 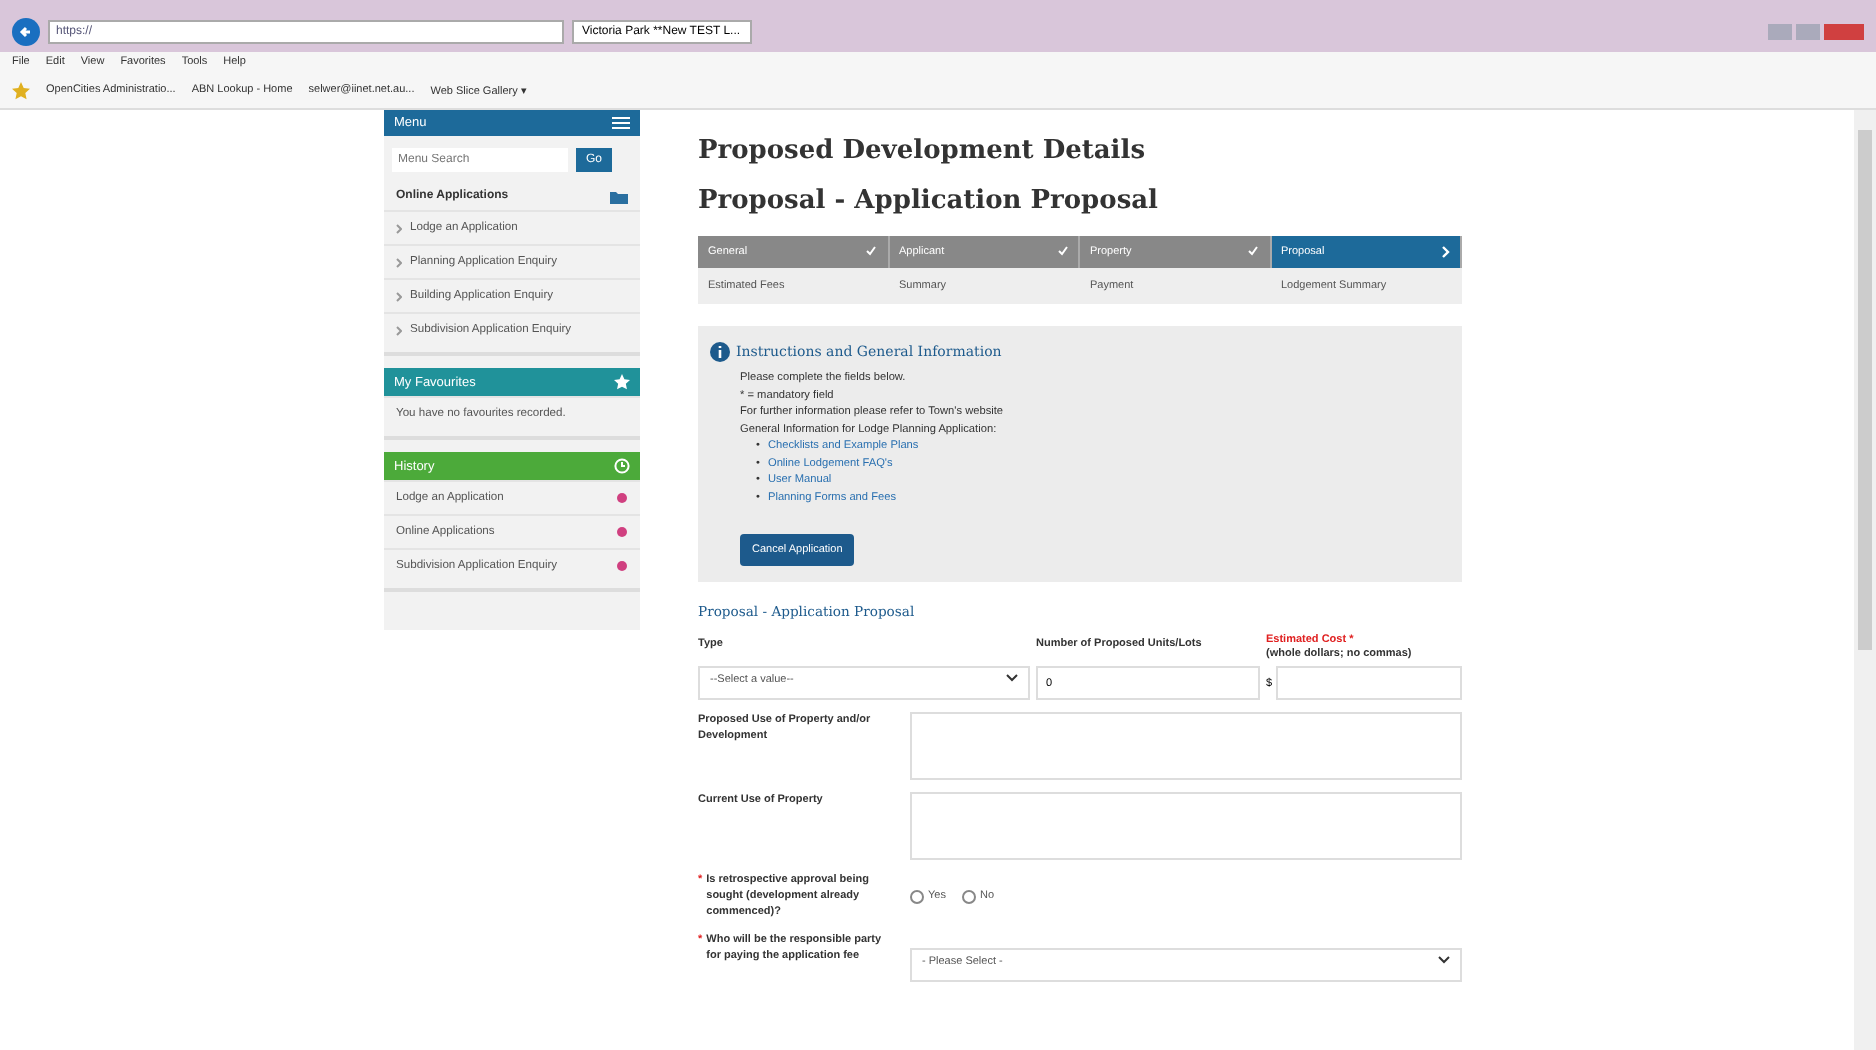 I want to click on page-title: Proposed Development Details, so click(x=923, y=151).